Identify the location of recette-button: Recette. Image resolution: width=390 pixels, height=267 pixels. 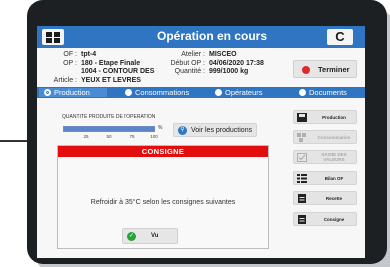
(325, 198).